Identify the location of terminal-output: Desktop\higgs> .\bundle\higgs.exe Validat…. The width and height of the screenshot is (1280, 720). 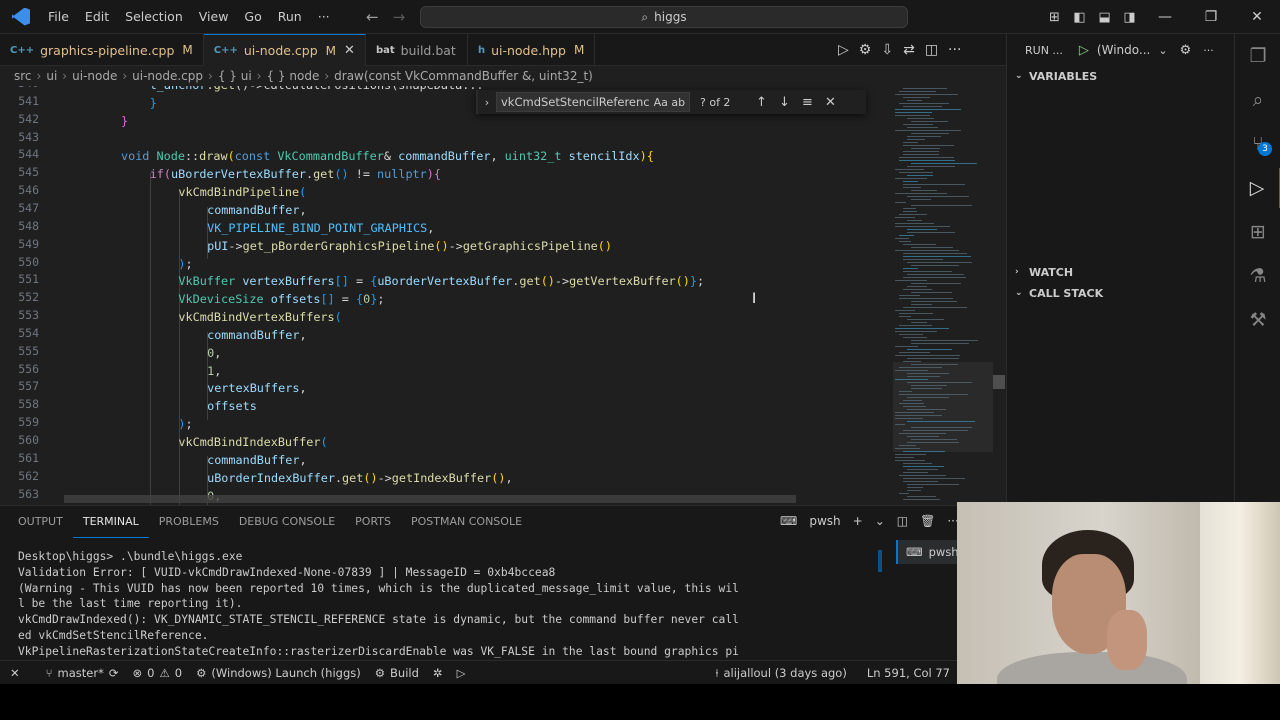
(448, 605).